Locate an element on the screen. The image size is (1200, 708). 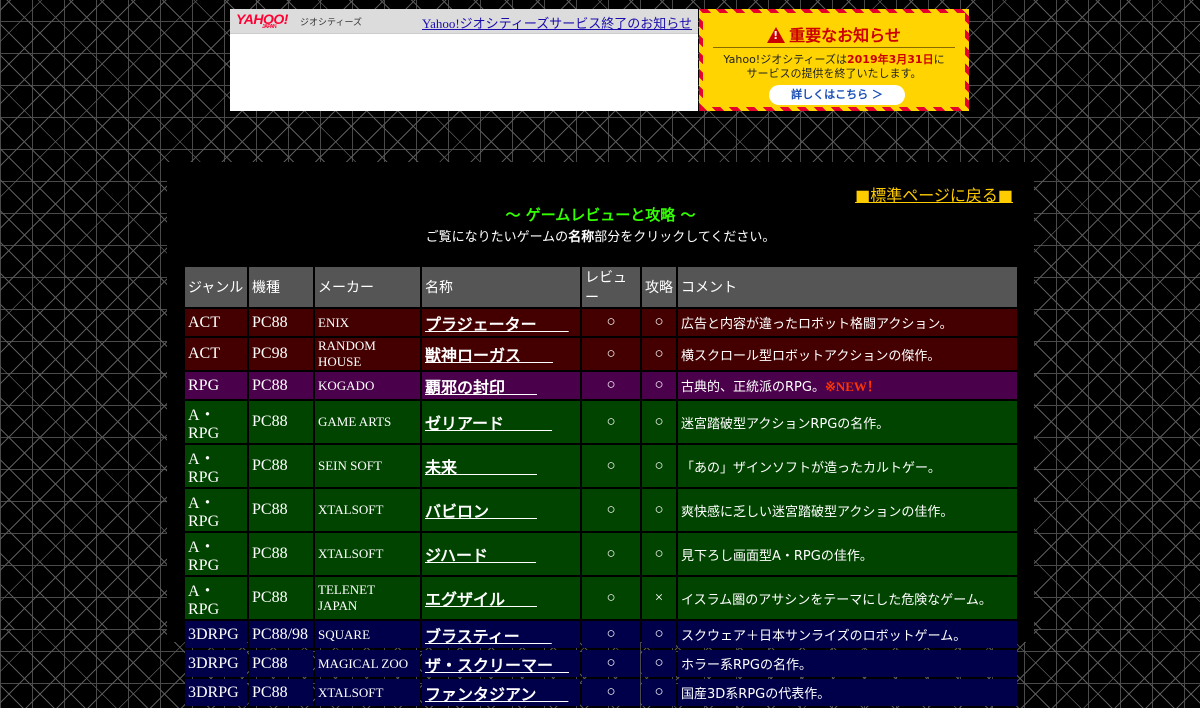
cell-comment: 迷宮踏破型アクションRPGの名作。 is located at coordinates (847, 422).